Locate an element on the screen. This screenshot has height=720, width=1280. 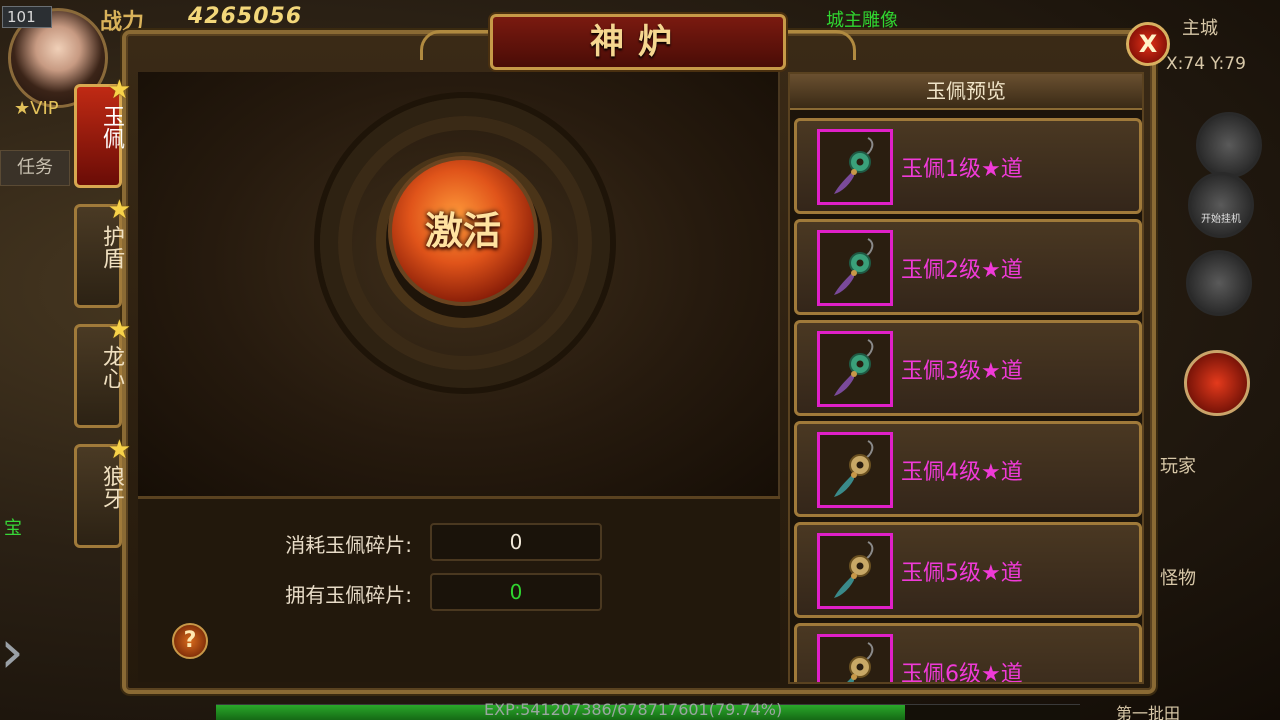
activate-label: 激活 is located at coordinates (462, 230).